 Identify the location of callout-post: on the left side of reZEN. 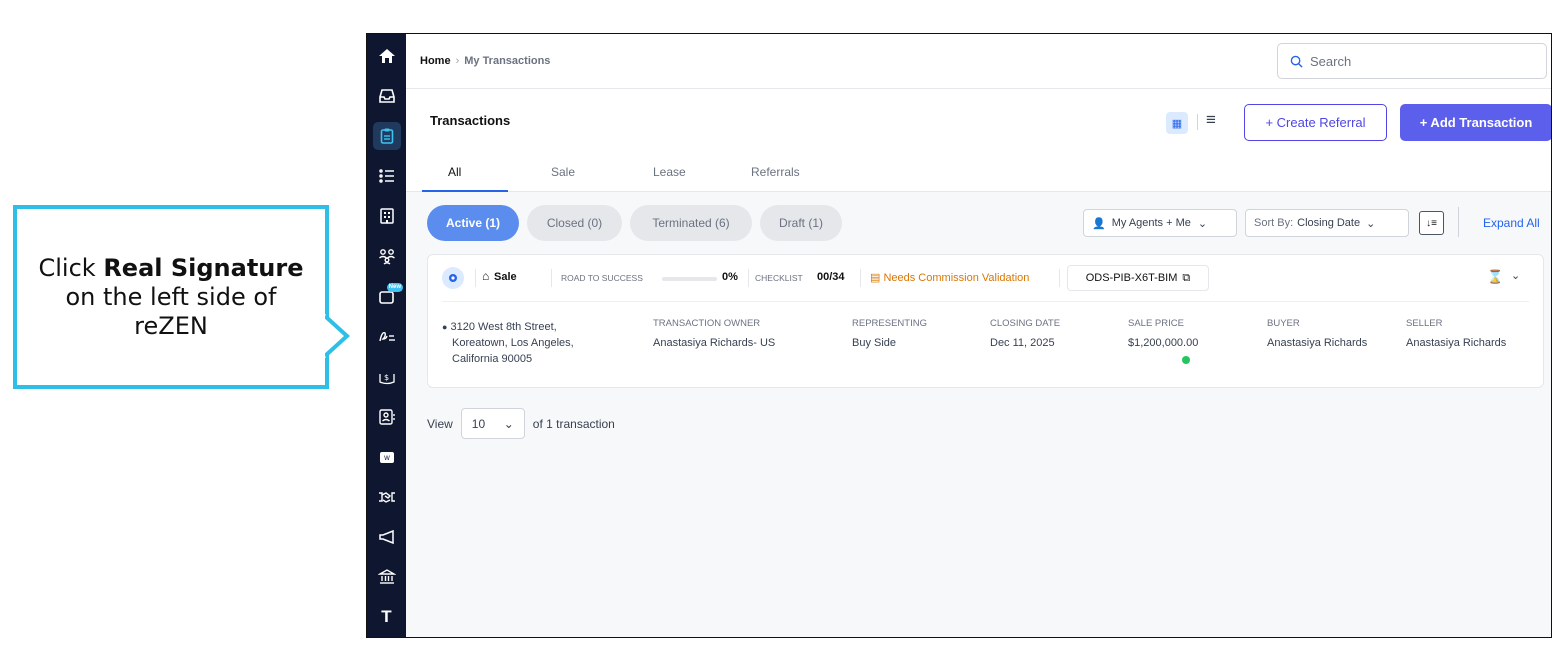
(171, 311).